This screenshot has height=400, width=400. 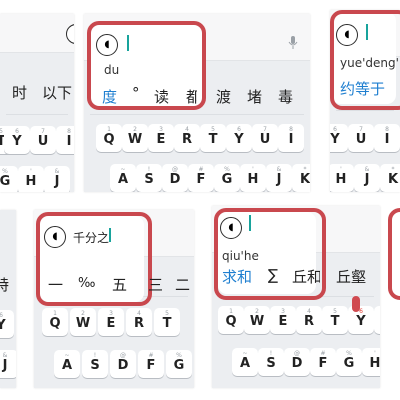 What do you see at coordinates (394, 254) in the screenshot?
I see `highlight-frame` at bounding box center [394, 254].